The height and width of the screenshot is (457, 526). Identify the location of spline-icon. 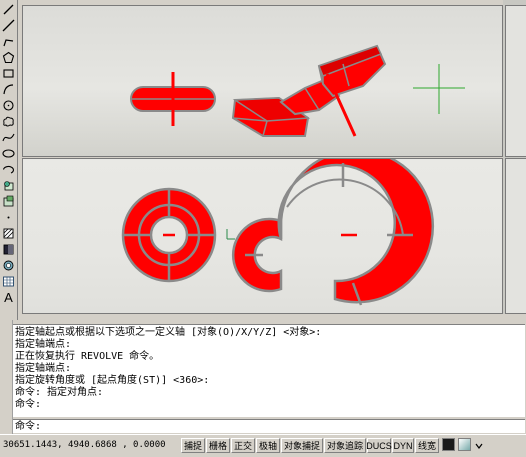
(8, 137).